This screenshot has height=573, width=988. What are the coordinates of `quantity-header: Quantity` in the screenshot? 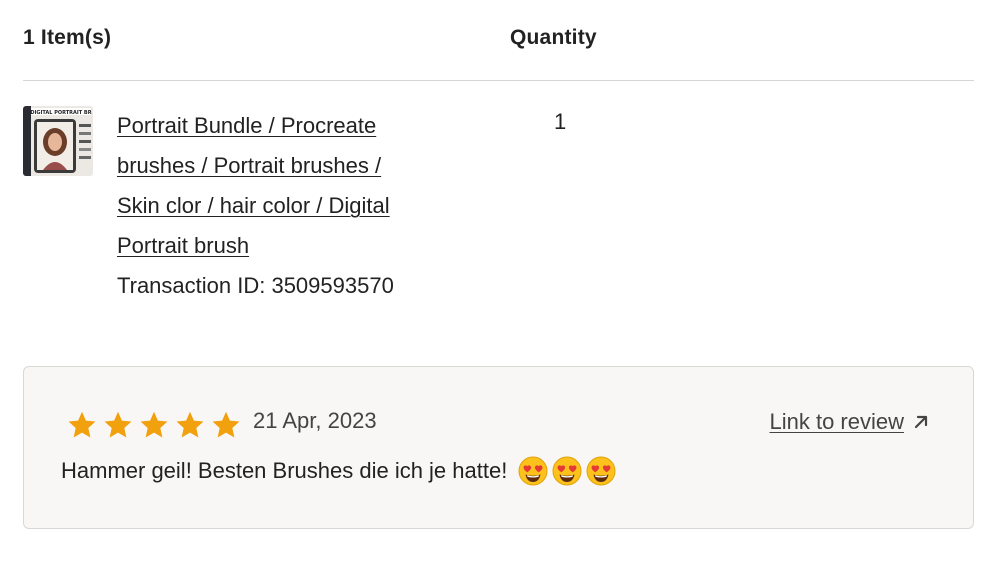 It's located at (553, 37).